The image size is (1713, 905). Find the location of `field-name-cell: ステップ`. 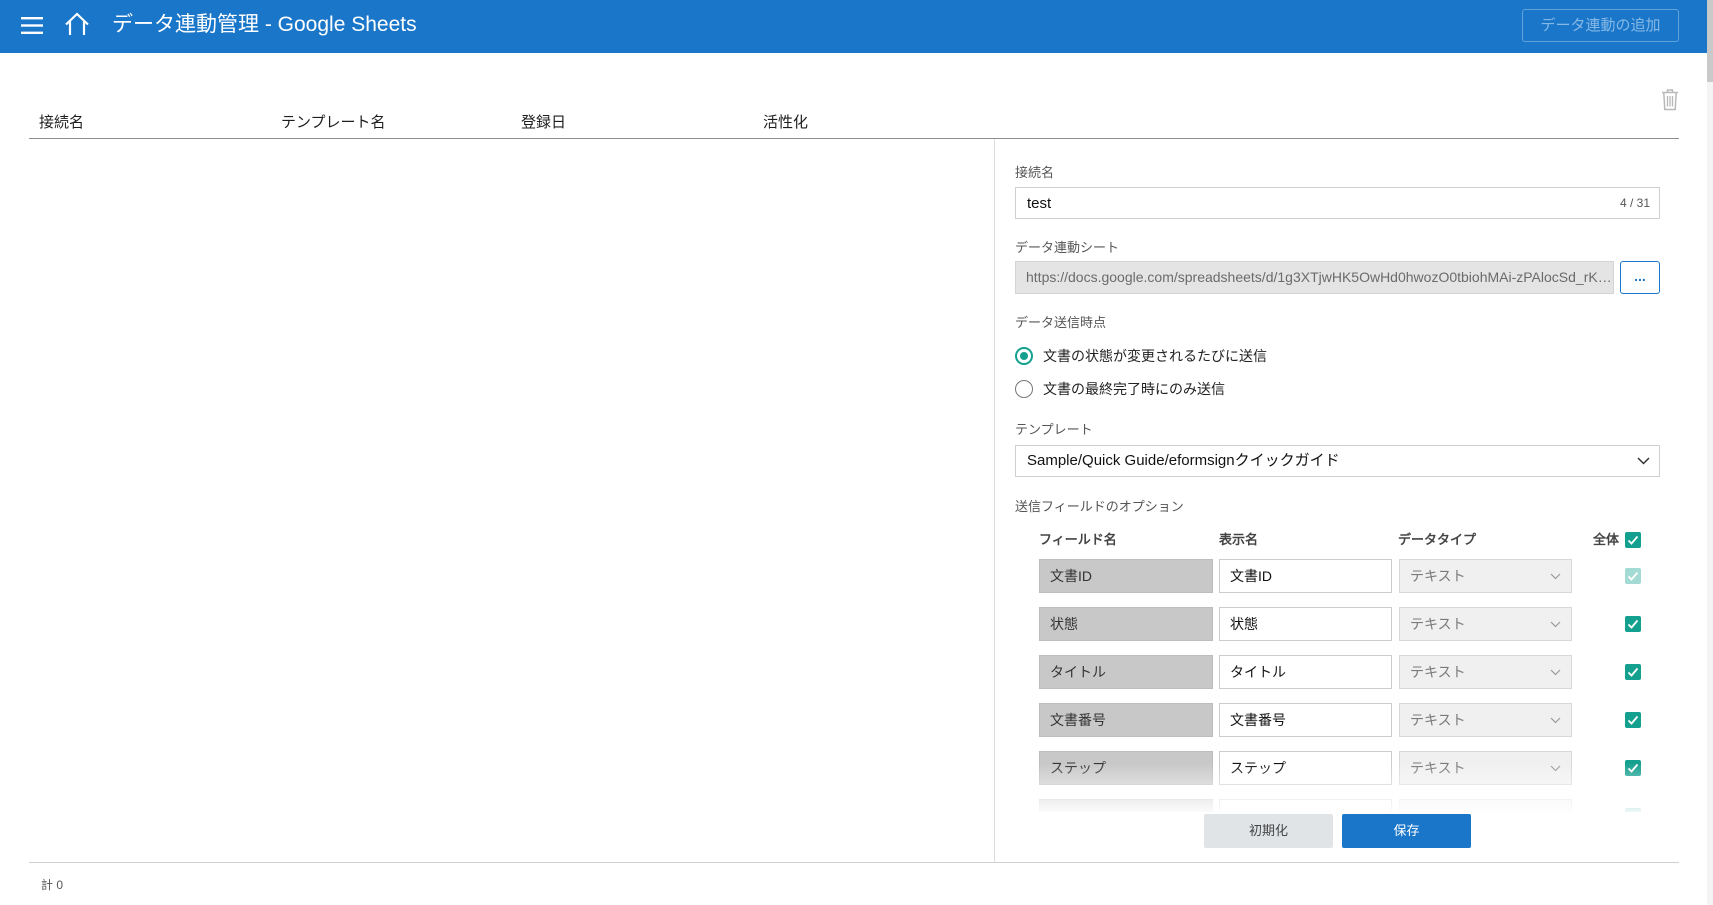

field-name-cell: ステップ is located at coordinates (1126, 768).